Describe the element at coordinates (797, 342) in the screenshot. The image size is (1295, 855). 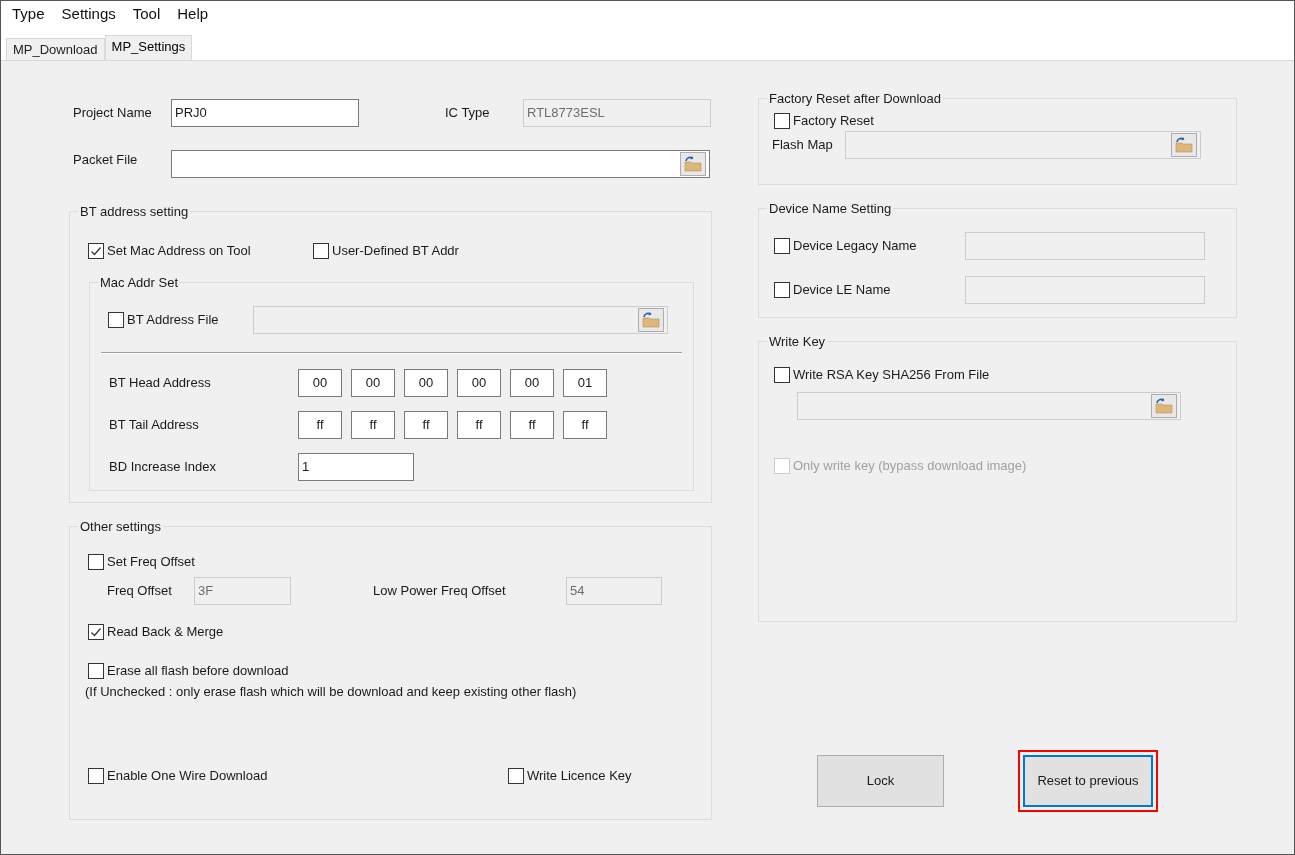
I see `group-title: Write Key` at that location.